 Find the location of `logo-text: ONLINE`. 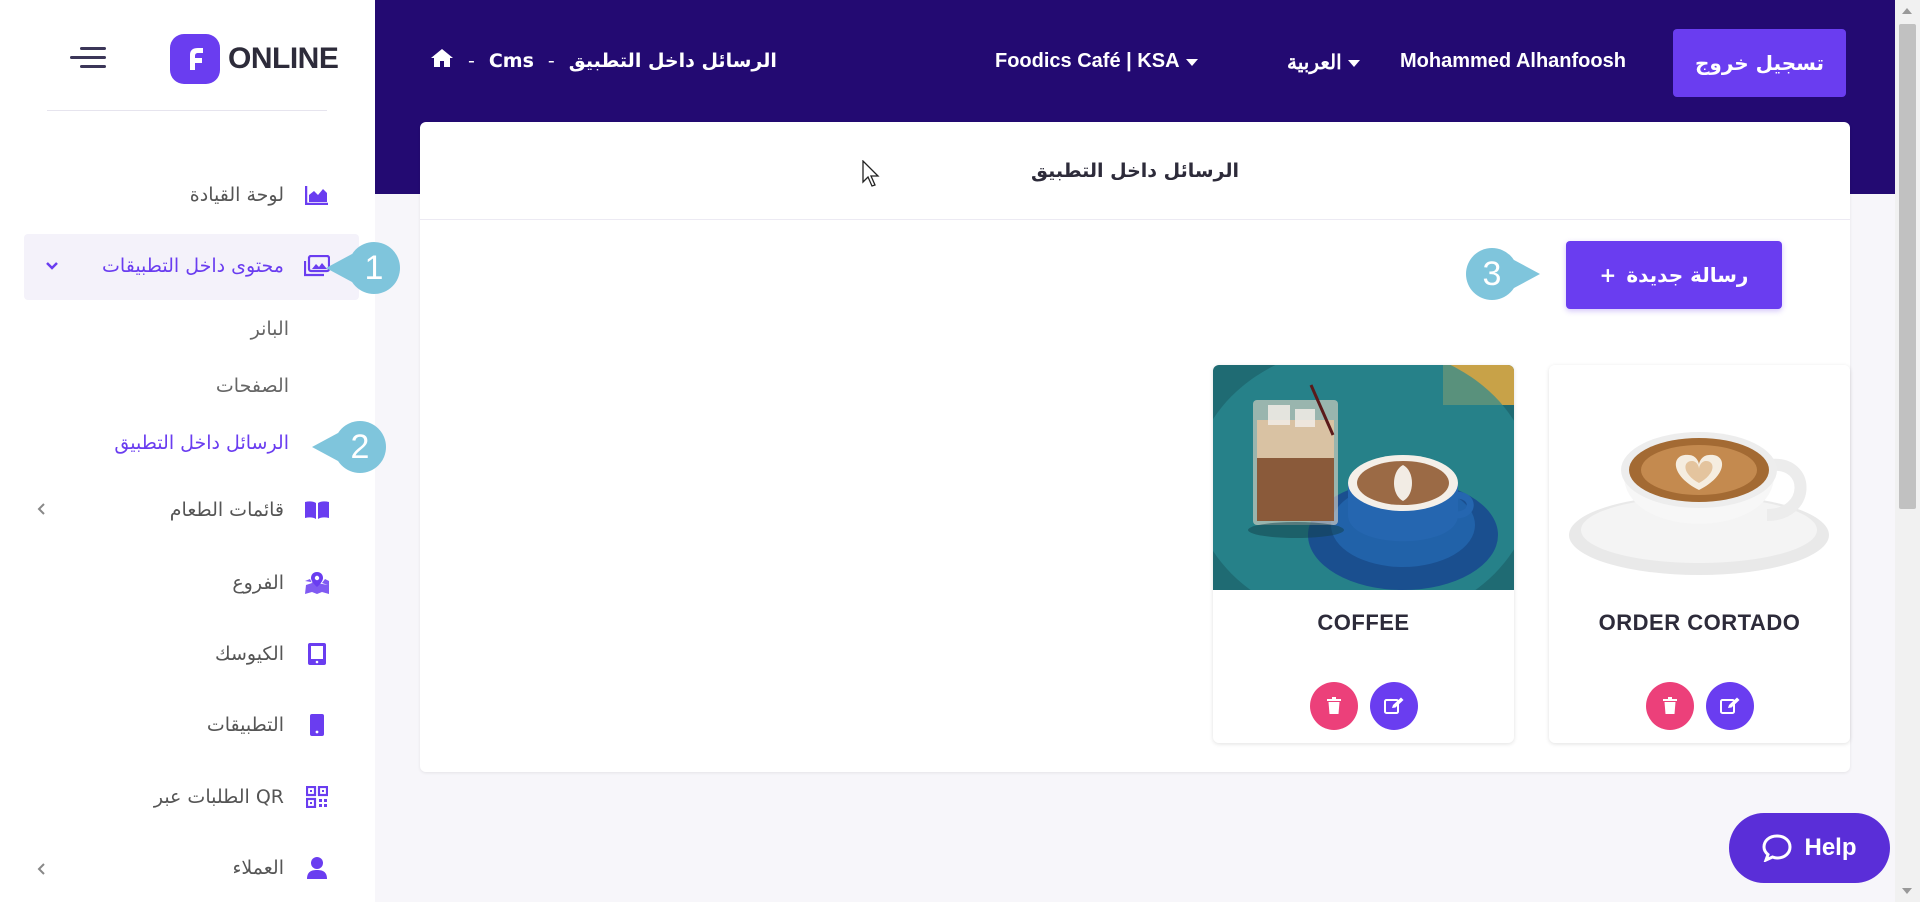

logo-text: ONLINE is located at coordinates (283, 58).